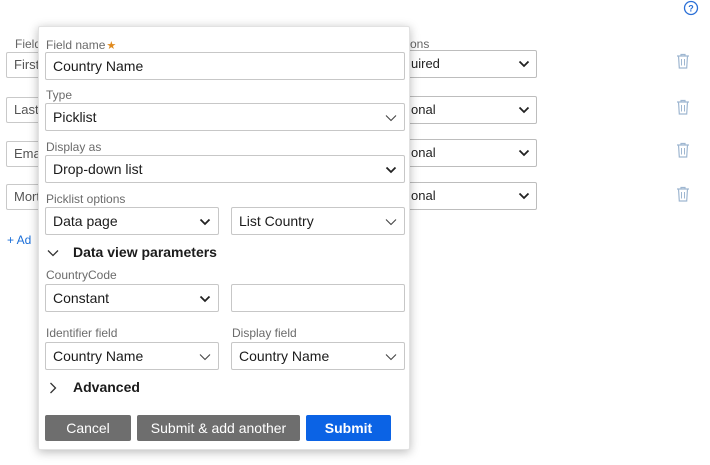 This screenshot has width=710, height=465. Describe the element at coordinates (132, 221) in the screenshot. I see `picklist-source-select: Data page` at that location.